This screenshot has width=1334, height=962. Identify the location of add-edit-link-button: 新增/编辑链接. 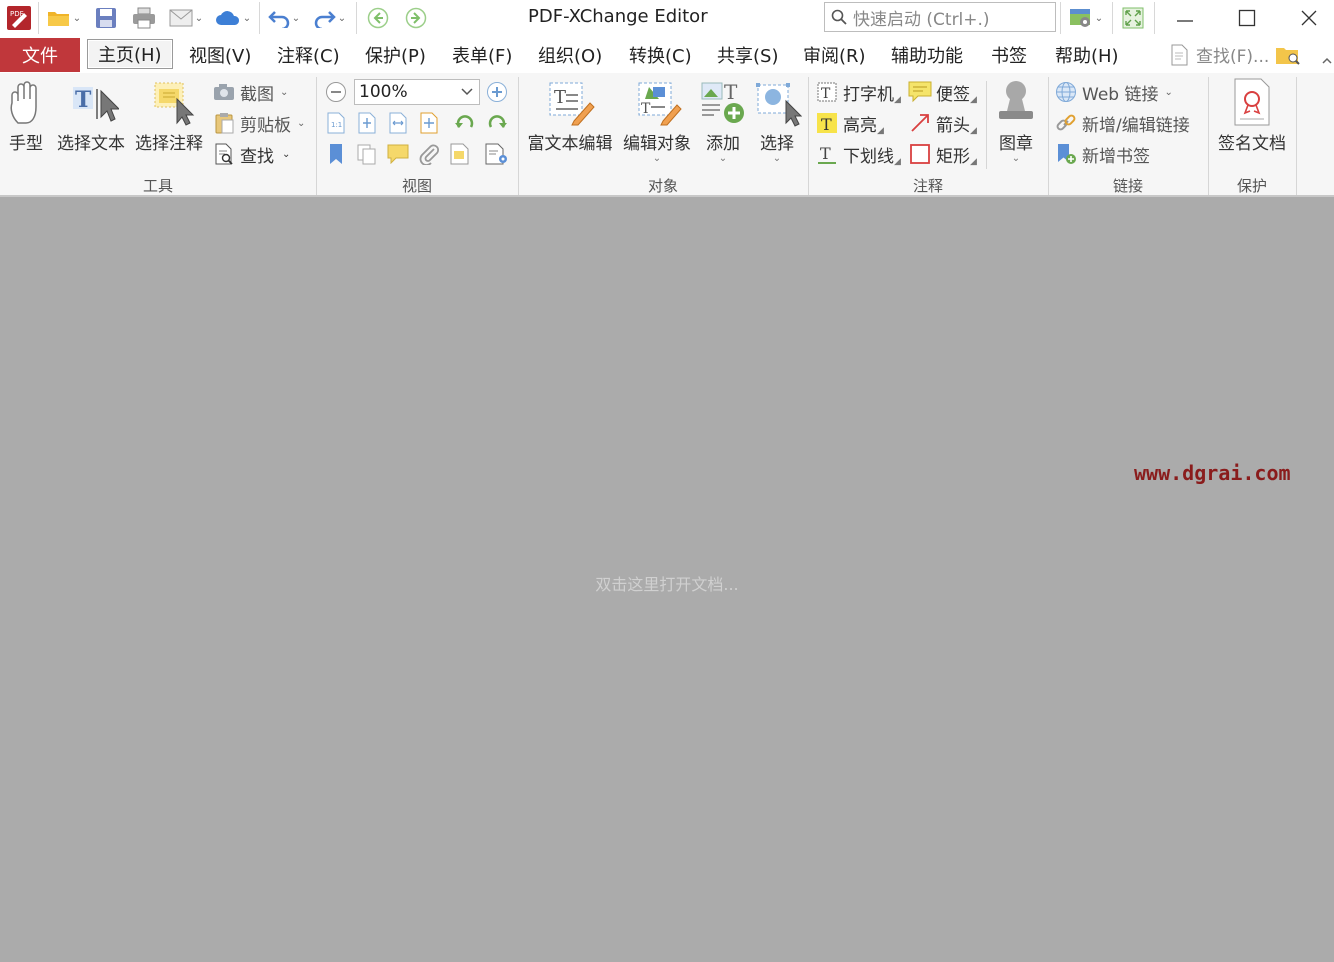
(1122, 123).